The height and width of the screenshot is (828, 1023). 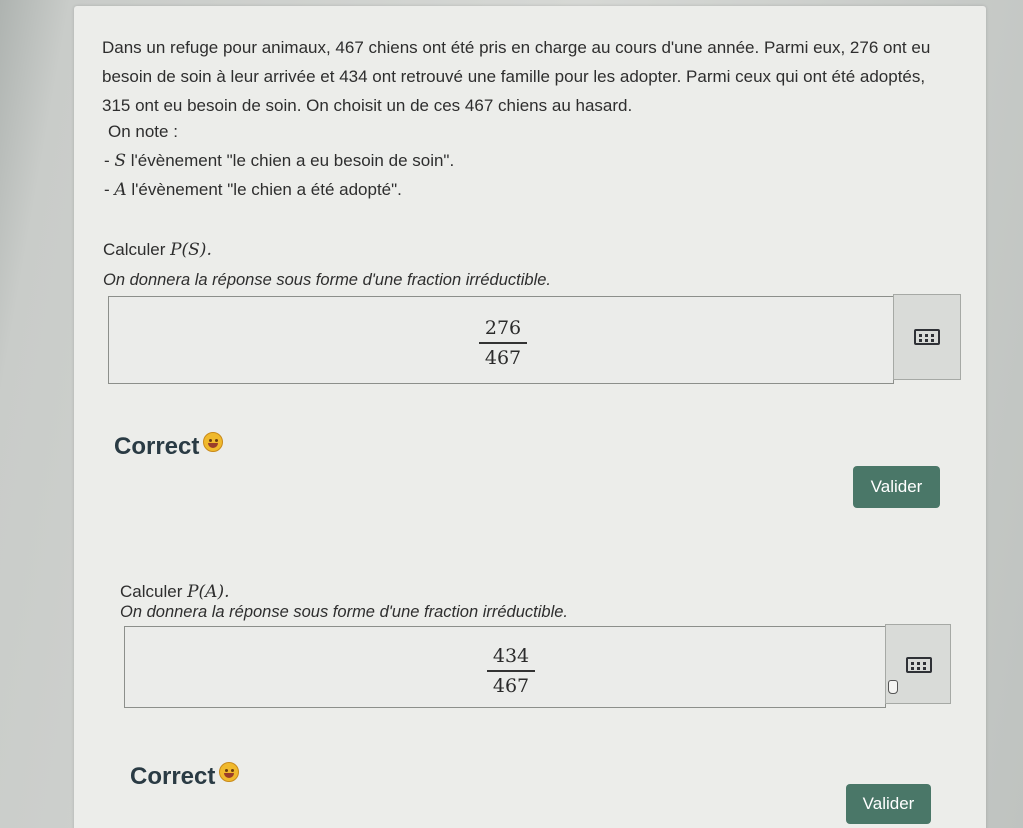 I want to click on question-2-validate-button: Valider, so click(x=888, y=804).